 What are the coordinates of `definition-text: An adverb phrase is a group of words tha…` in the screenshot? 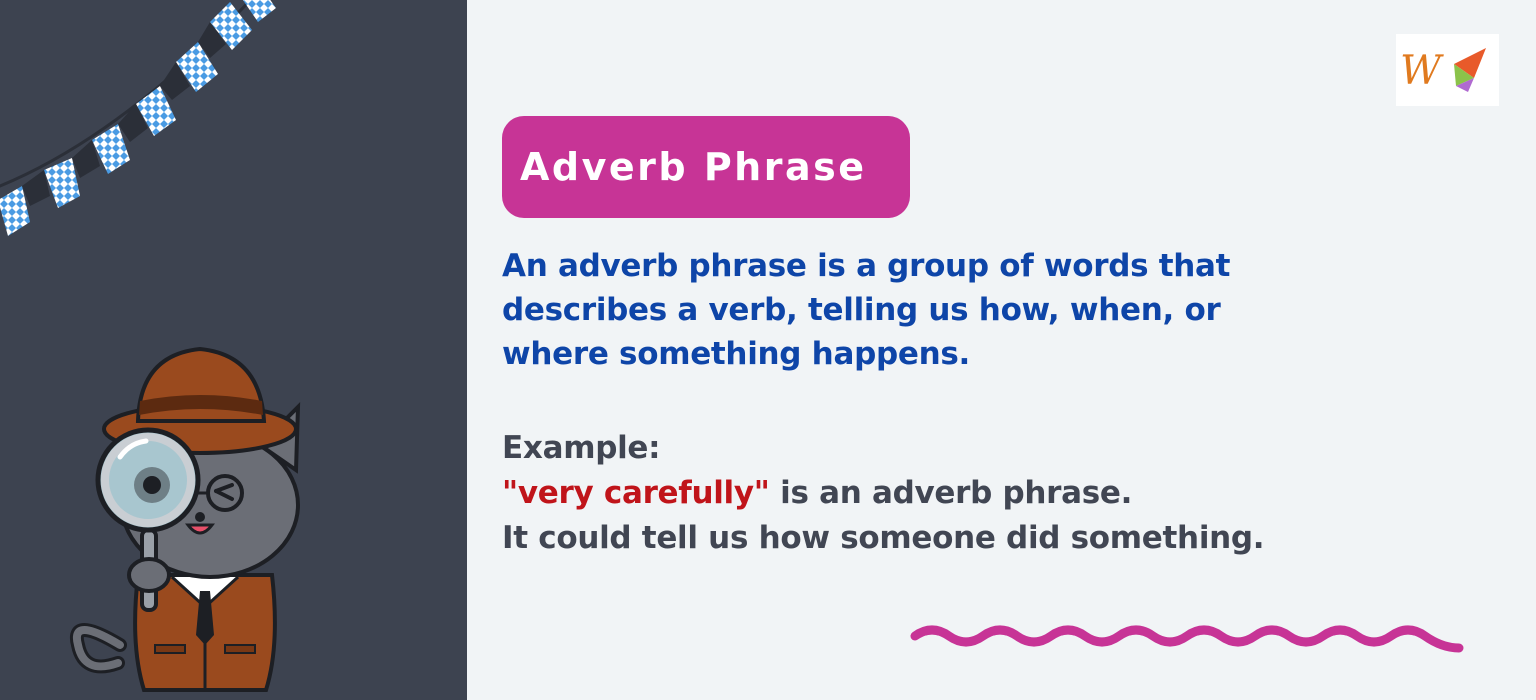 It's located at (952, 310).